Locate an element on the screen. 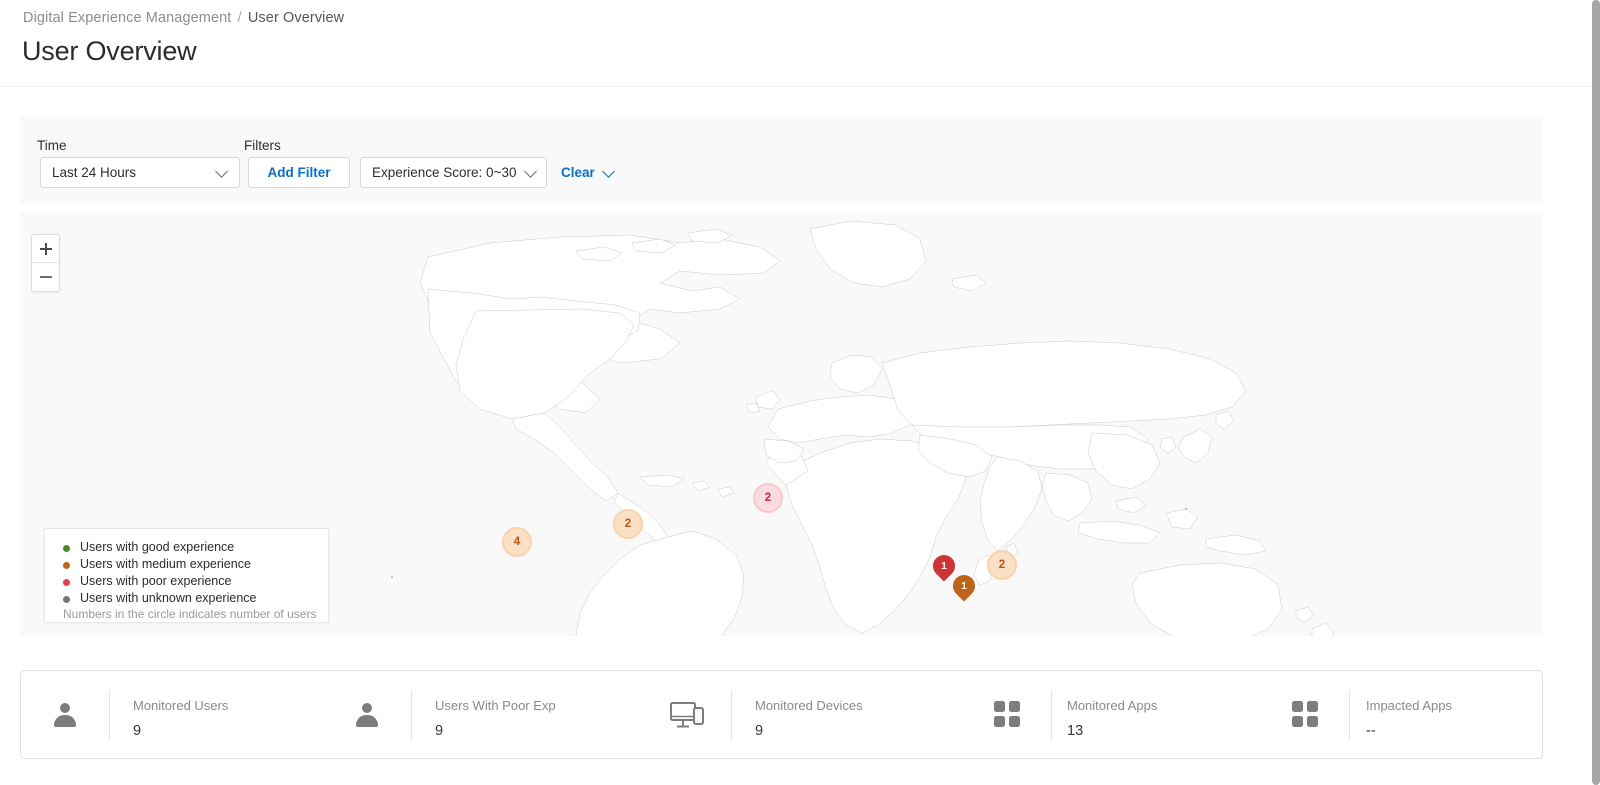  status-dot-poor is located at coordinates (66, 582).